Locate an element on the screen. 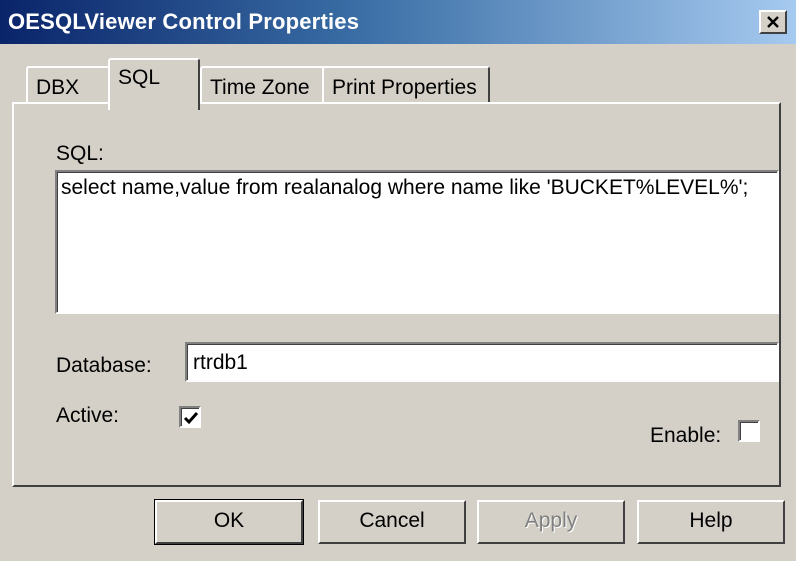 The image size is (796, 561). close-icon is located at coordinates (773, 23).